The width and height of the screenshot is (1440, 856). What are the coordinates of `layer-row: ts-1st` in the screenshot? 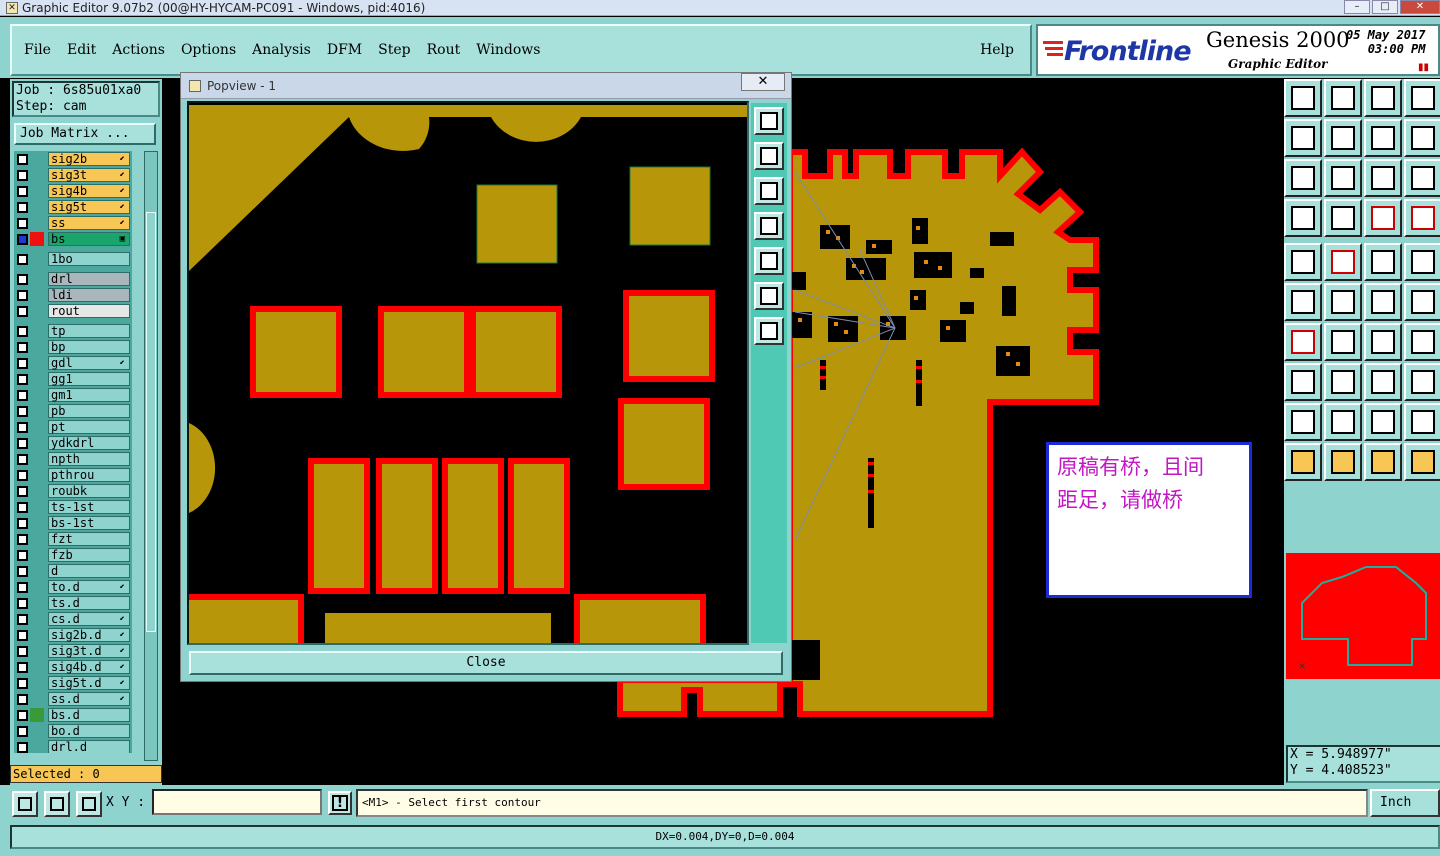 It's located at (73, 507).